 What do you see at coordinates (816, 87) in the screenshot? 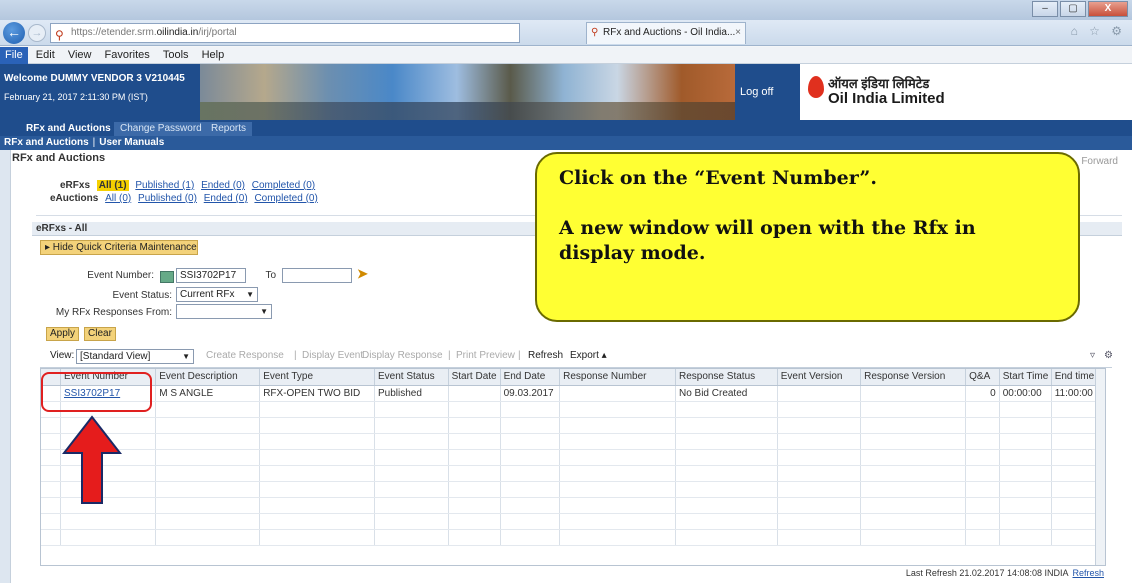
I see `oil-drop-icon` at bounding box center [816, 87].